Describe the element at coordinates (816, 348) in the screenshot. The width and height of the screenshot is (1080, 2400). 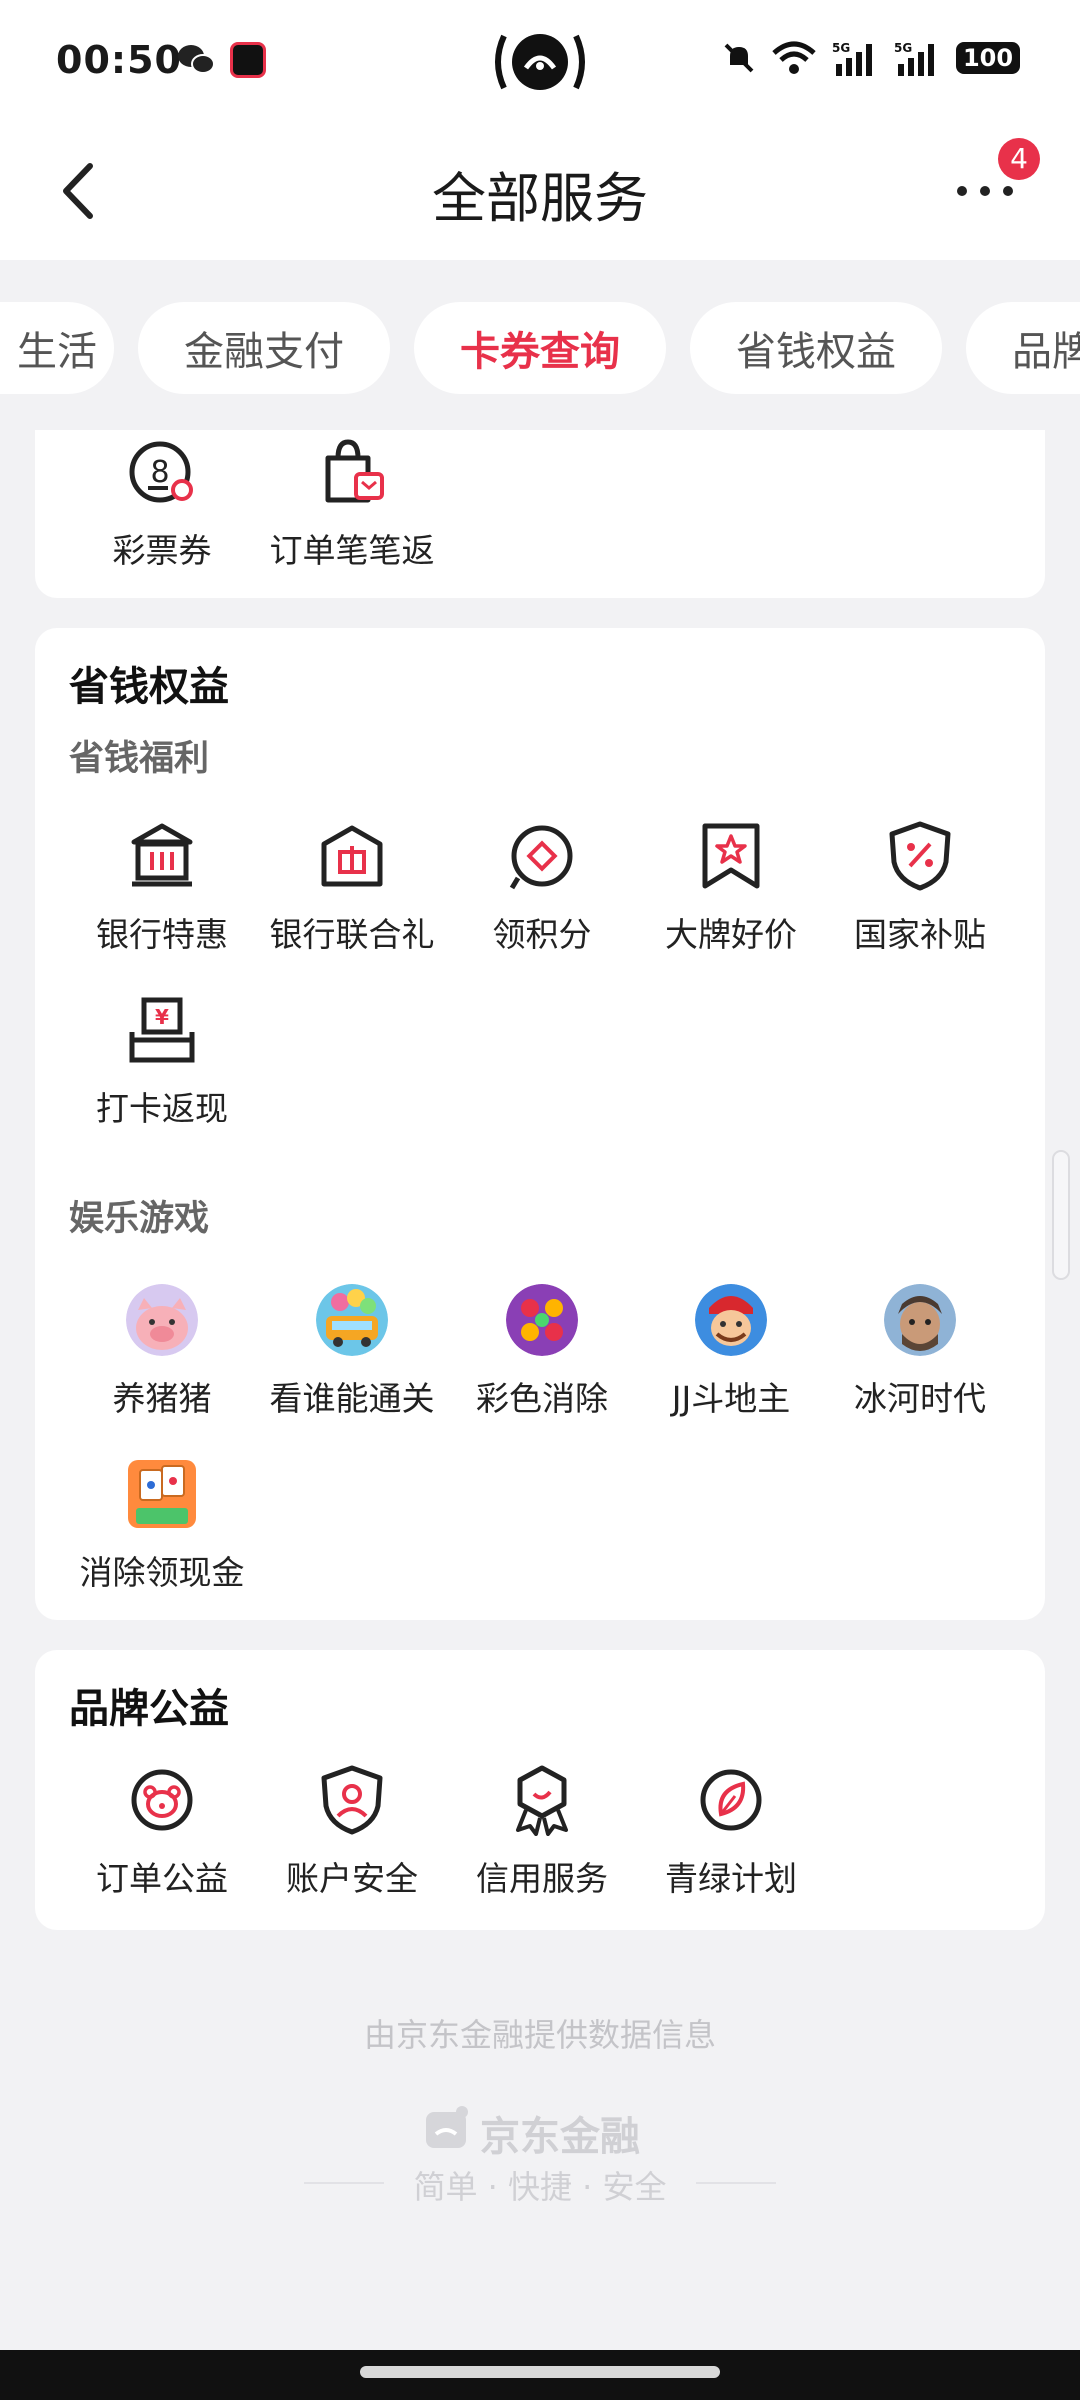
I see `tab-savings-benefits: 省钱权益` at that location.